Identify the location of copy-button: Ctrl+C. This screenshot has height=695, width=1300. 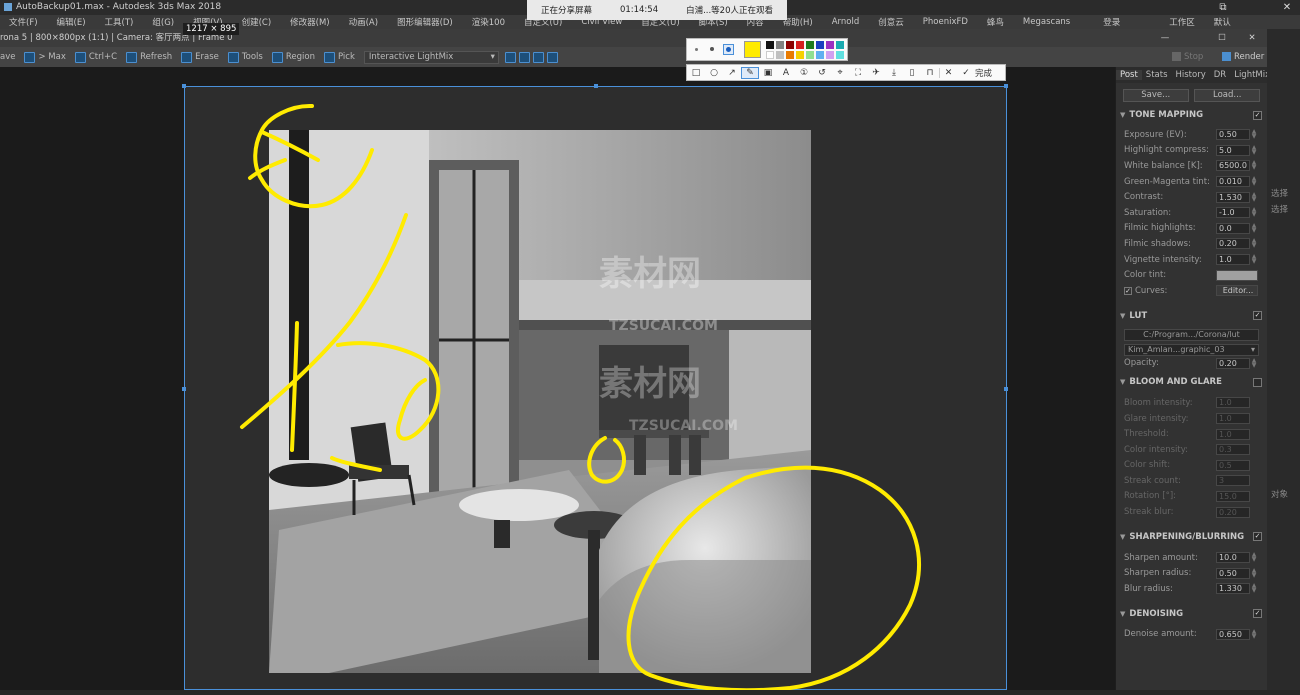
(95, 57).